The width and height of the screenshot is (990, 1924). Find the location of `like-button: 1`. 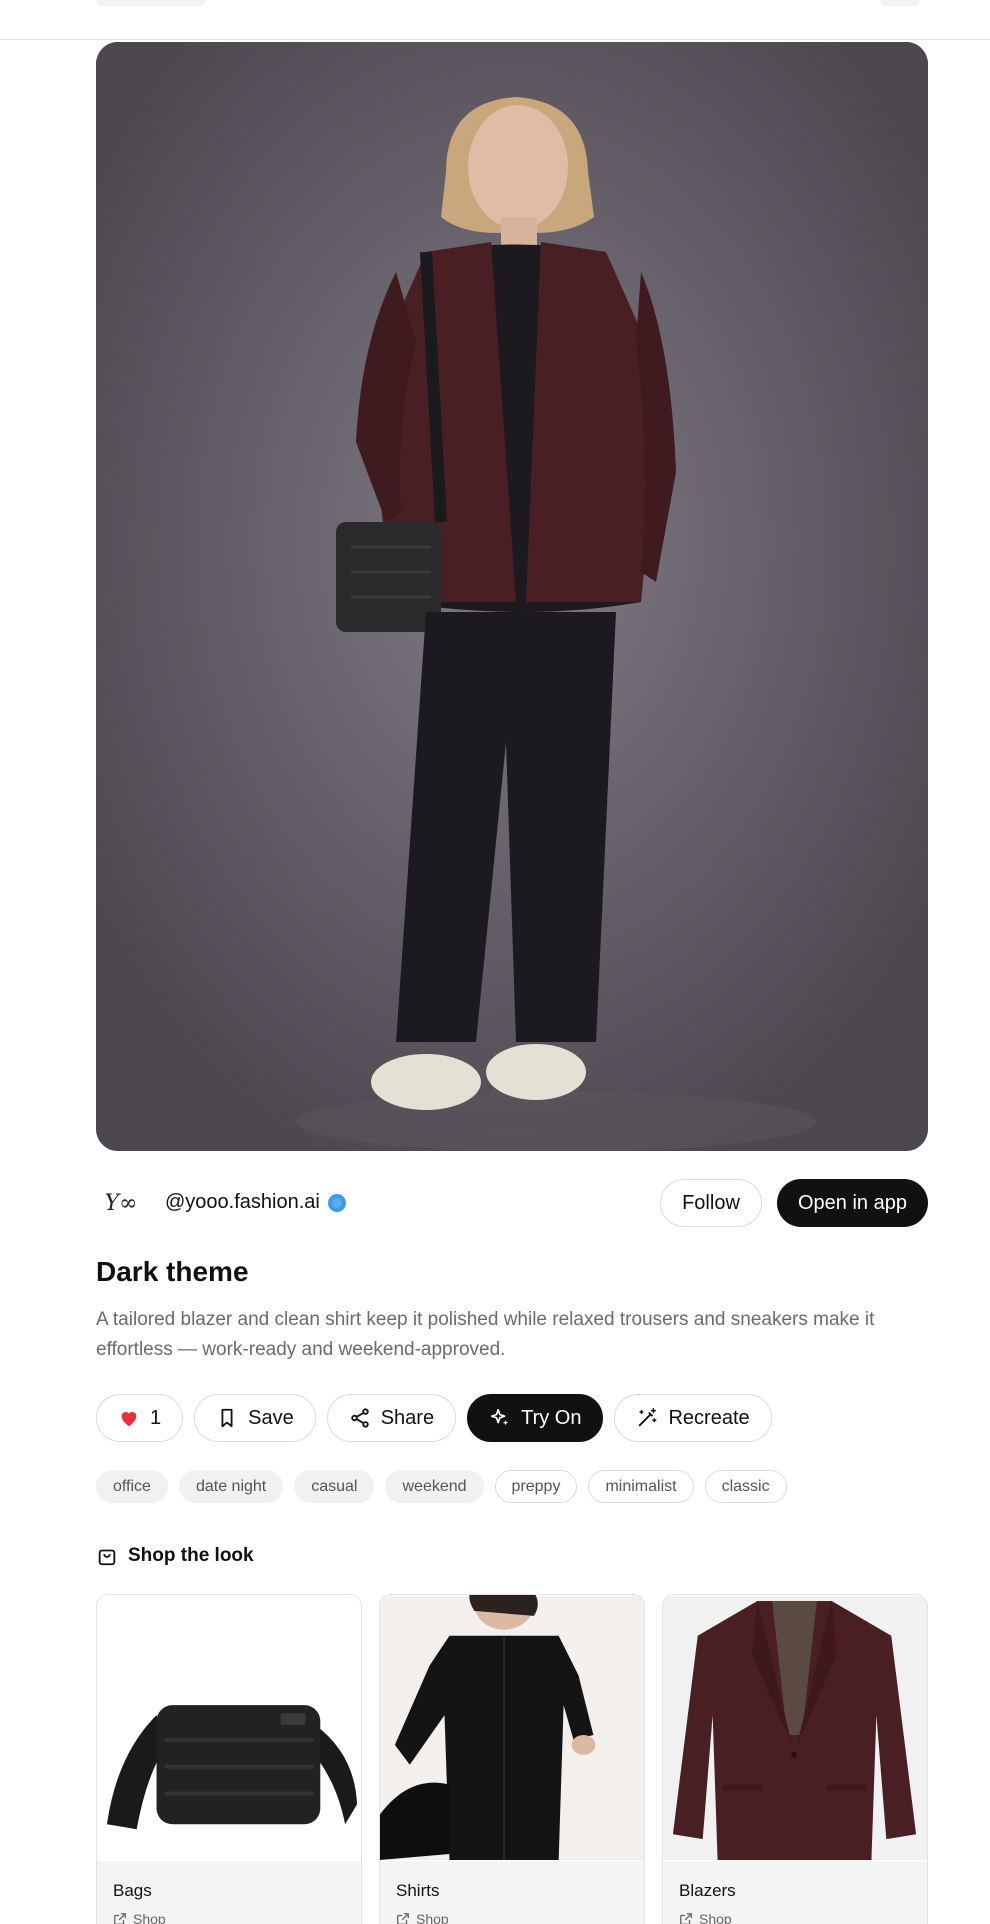

like-button: 1 is located at coordinates (140, 1418).